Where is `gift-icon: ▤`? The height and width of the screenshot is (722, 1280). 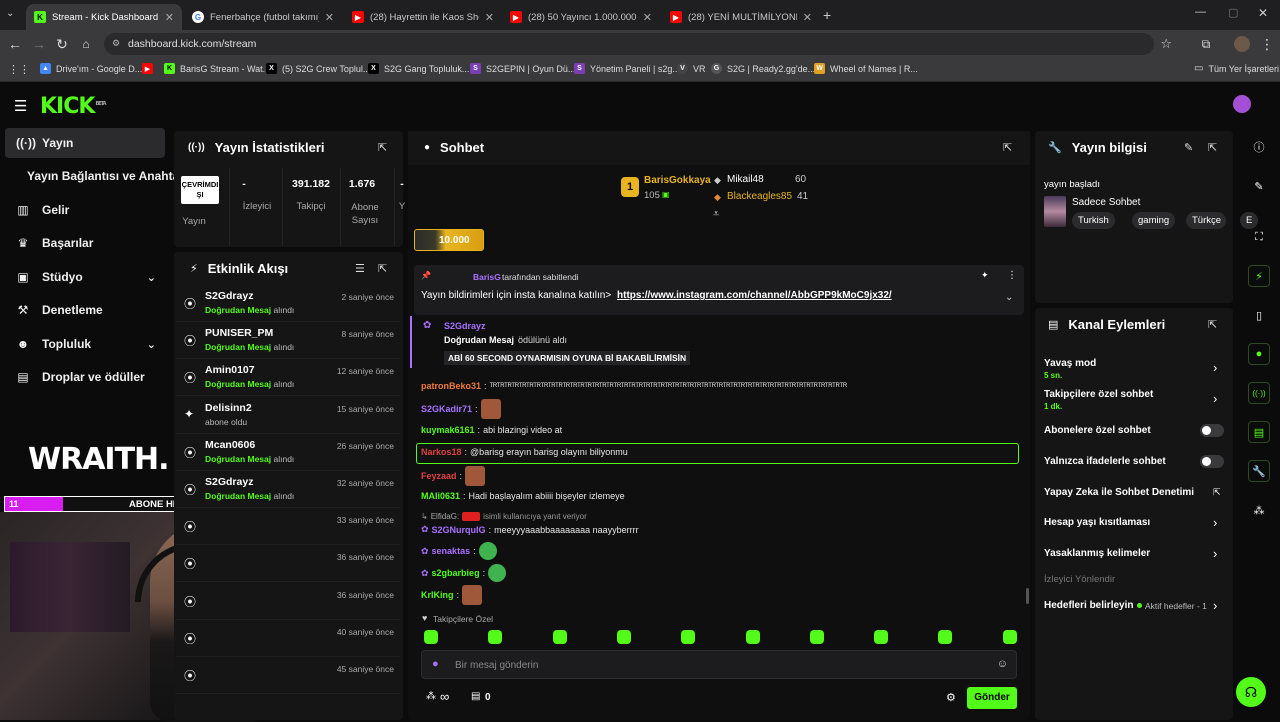
gift-icon: ▤ is located at coordinates (475, 696).